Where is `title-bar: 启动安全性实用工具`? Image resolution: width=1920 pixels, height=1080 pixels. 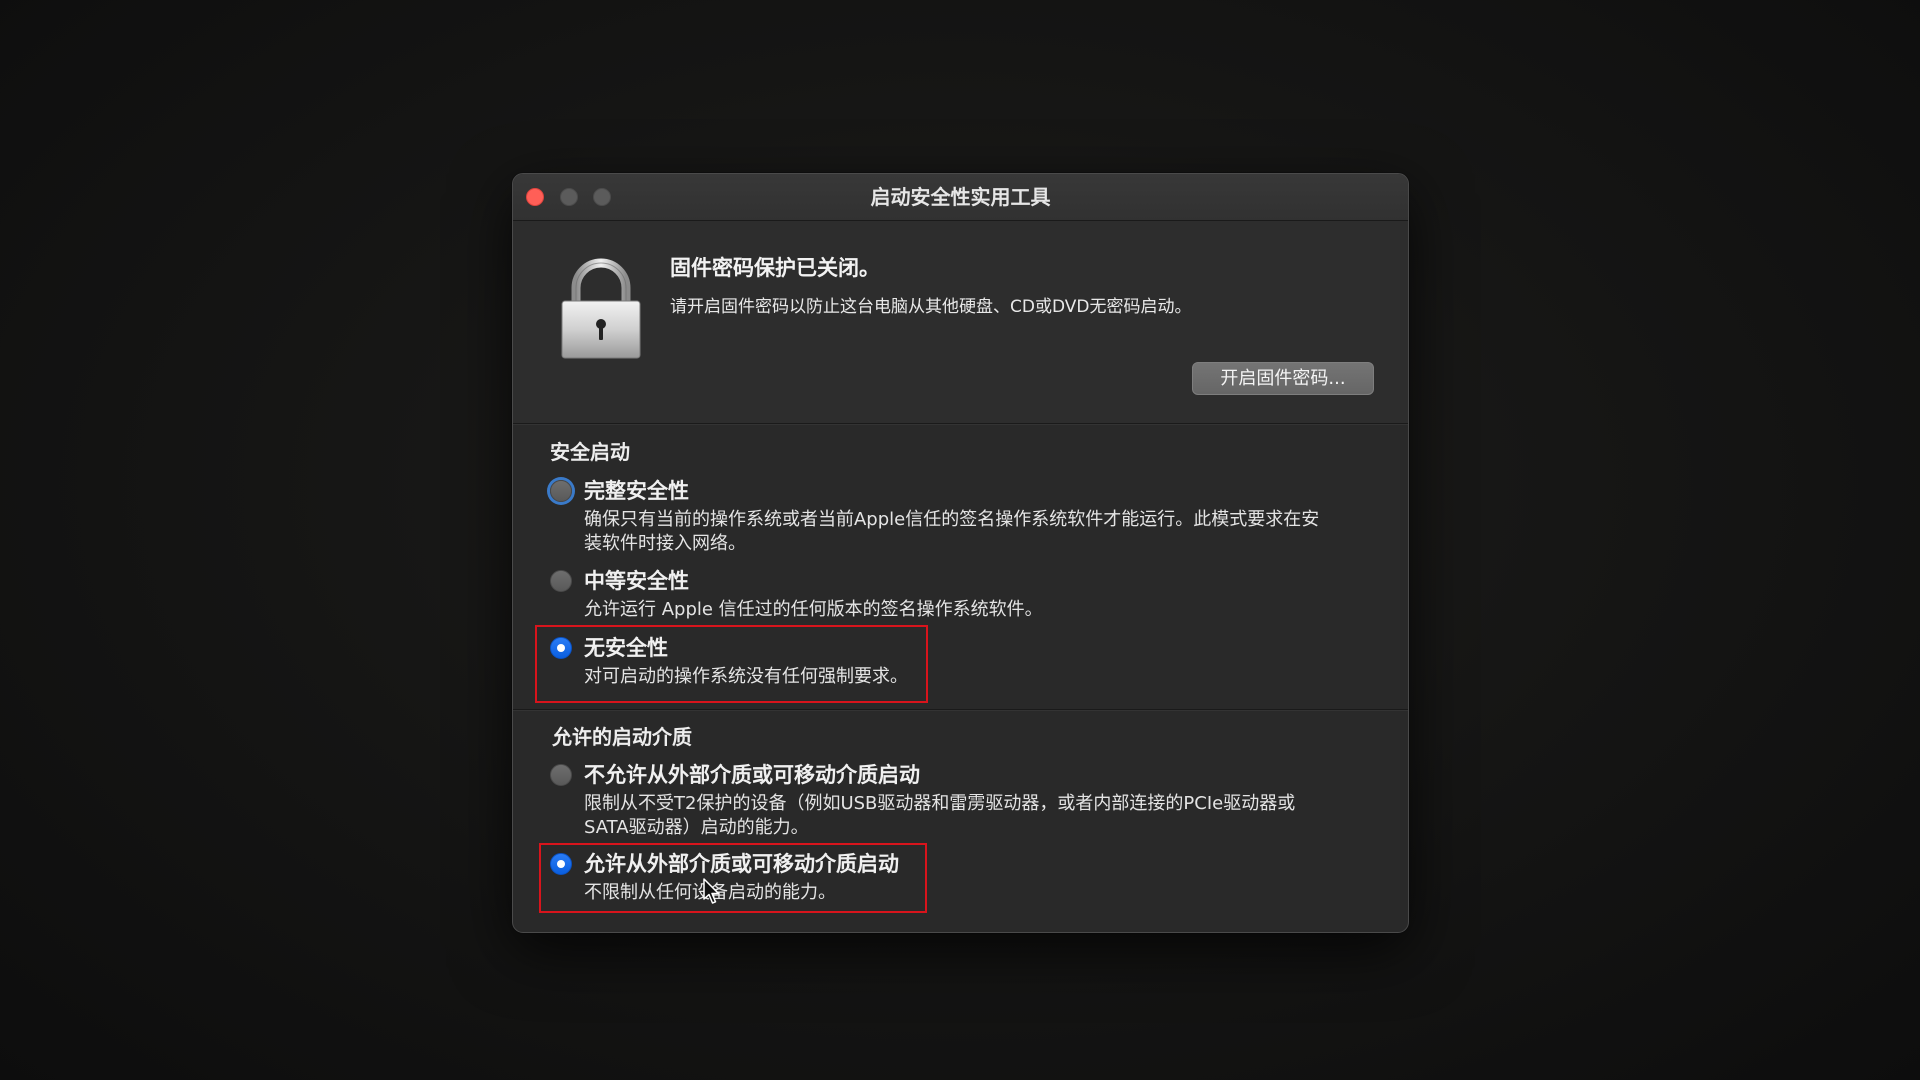 title-bar: 启动安全性实用工具 is located at coordinates (960, 197).